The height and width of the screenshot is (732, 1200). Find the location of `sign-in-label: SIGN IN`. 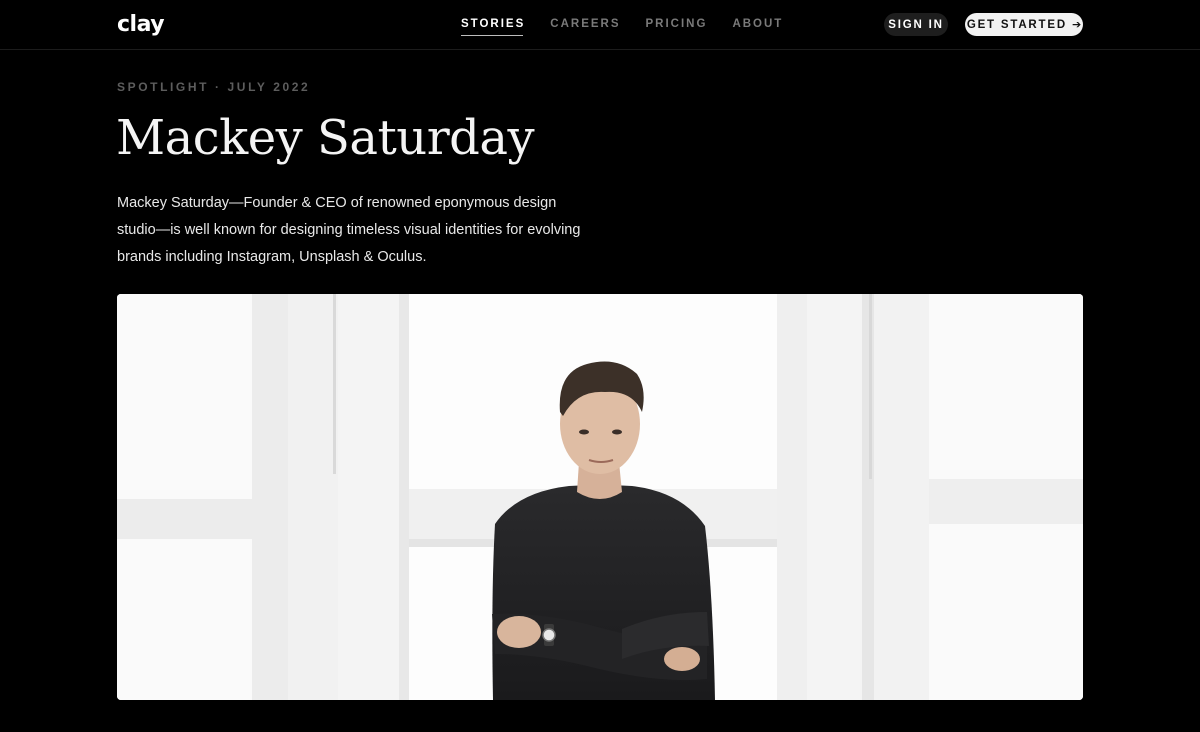

sign-in-label: SIGN IN is located at coordinates (916, 24).